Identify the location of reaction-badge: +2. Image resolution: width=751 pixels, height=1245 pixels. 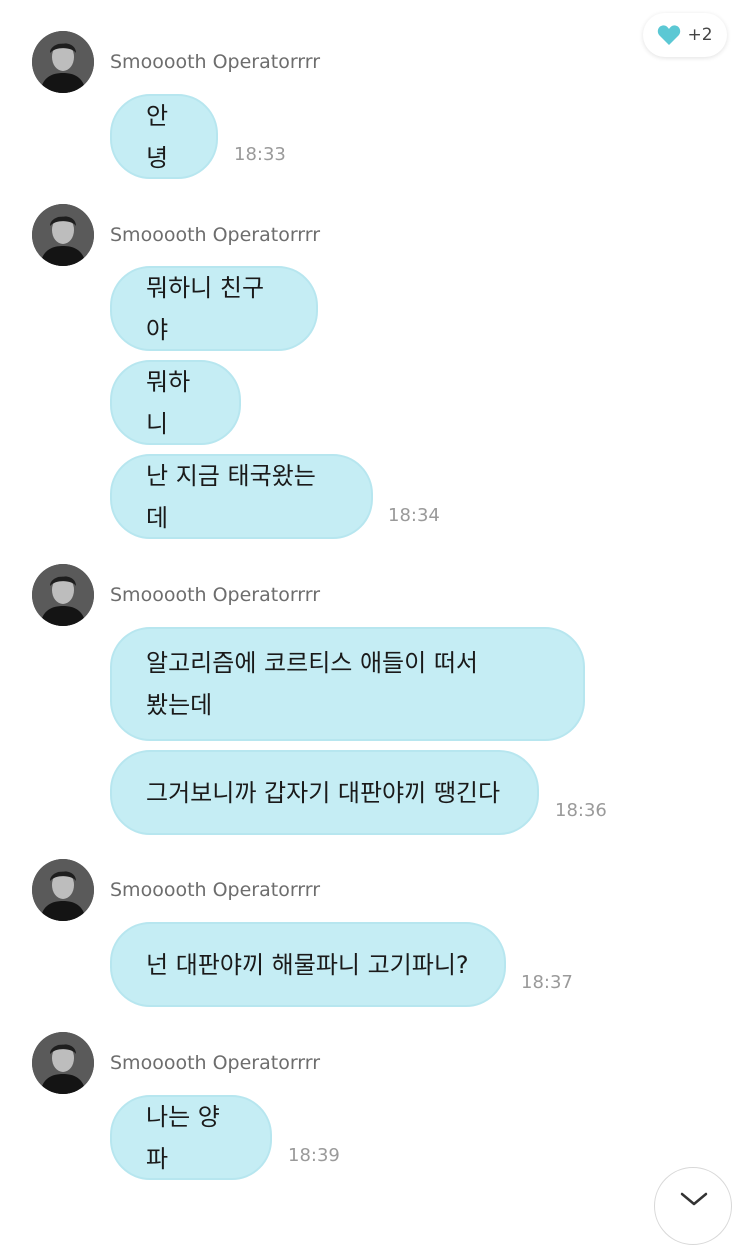
(685, 35).